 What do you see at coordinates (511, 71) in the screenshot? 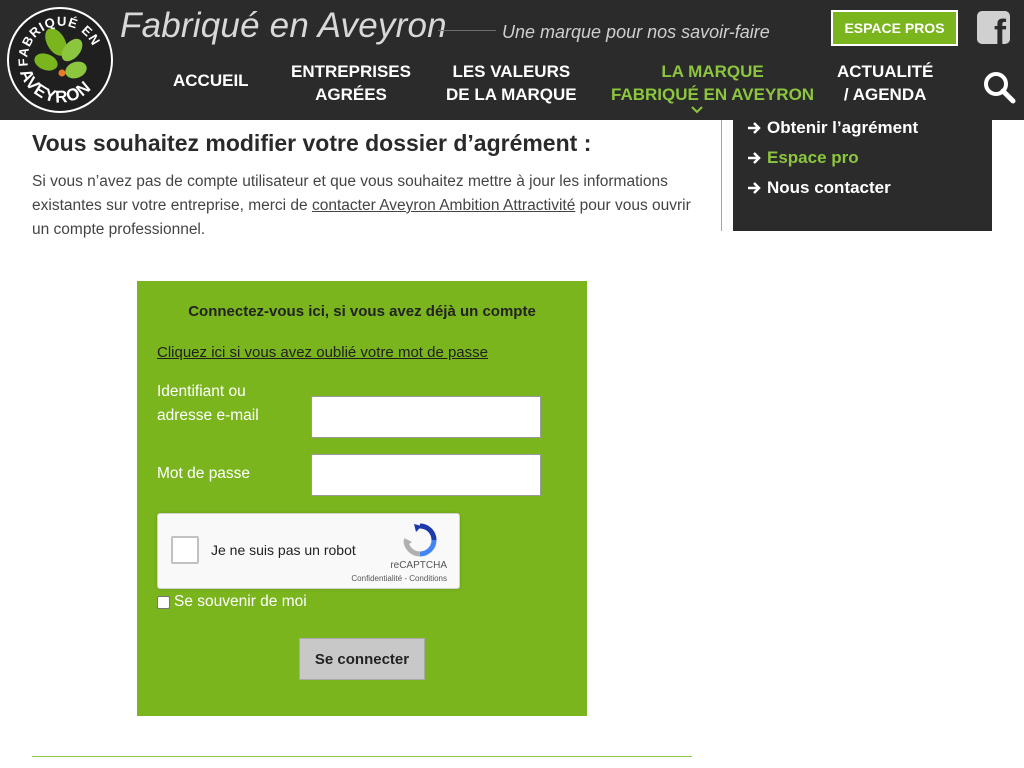
I see `nav-label: LES VALEURS` at bounding box center [511, 71].